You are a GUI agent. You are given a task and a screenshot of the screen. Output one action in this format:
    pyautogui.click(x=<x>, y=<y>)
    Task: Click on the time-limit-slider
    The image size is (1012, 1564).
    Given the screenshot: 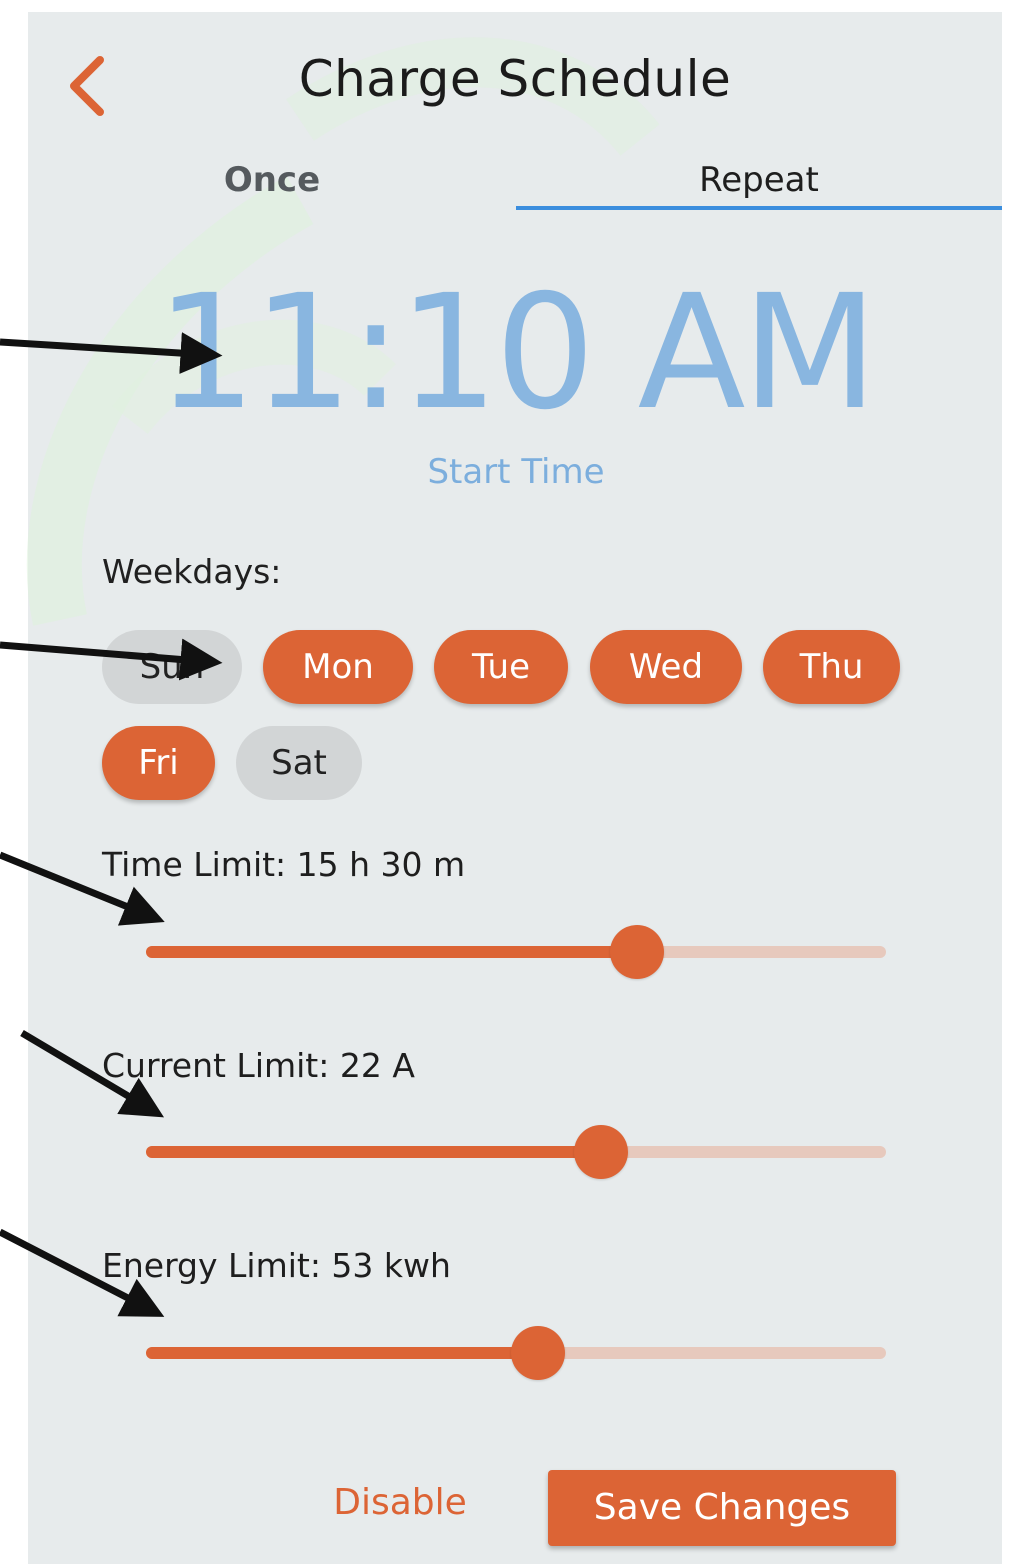 What is the action you would take?
    pyautogui.click(x=516, y=952)
    